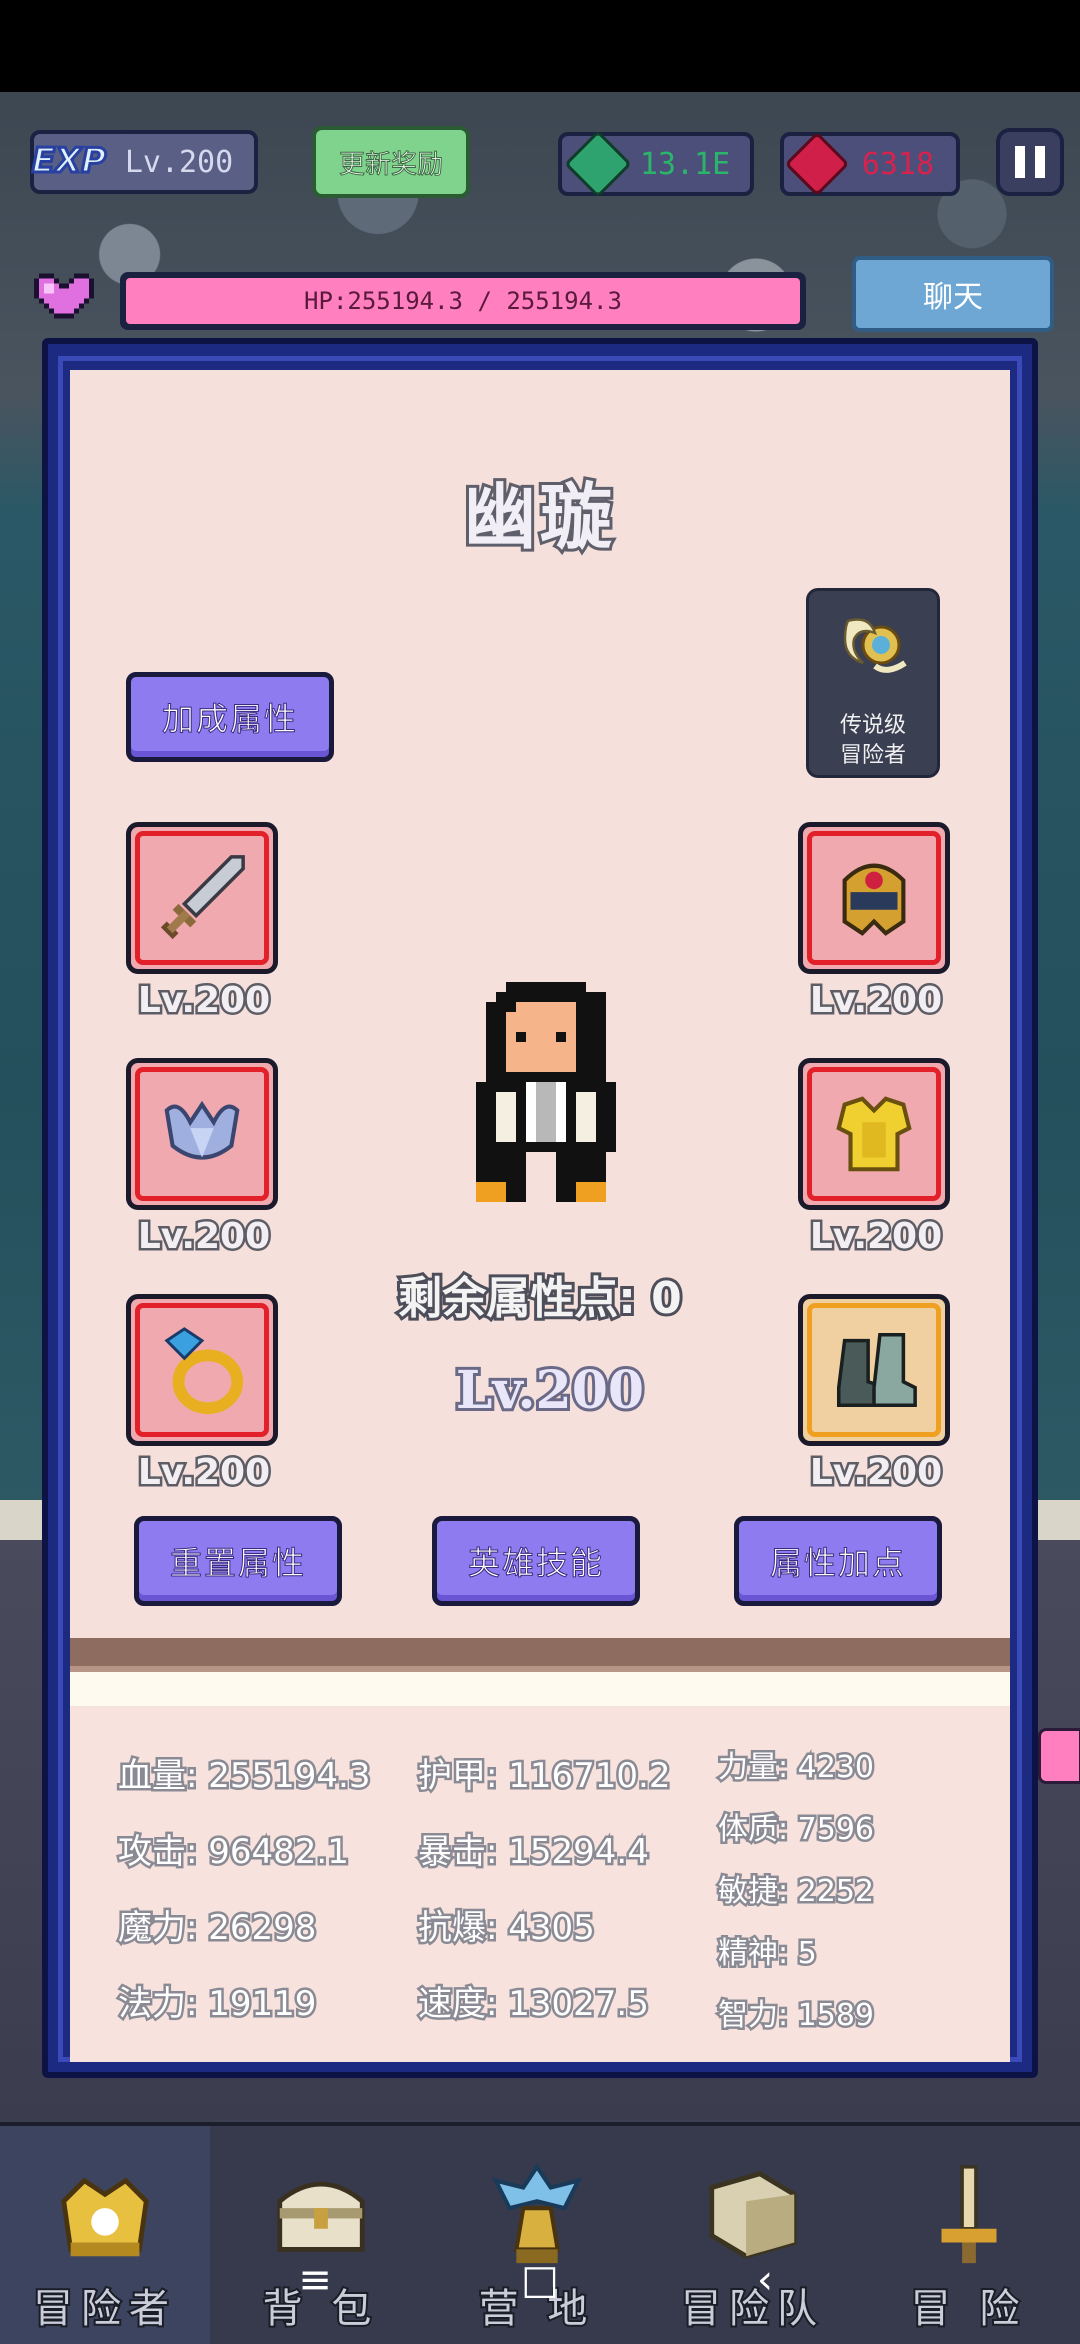 This screenshot has width=1080, height=2344. I want to click on stat-spirit: 精神: 5, so click(768, 1954).